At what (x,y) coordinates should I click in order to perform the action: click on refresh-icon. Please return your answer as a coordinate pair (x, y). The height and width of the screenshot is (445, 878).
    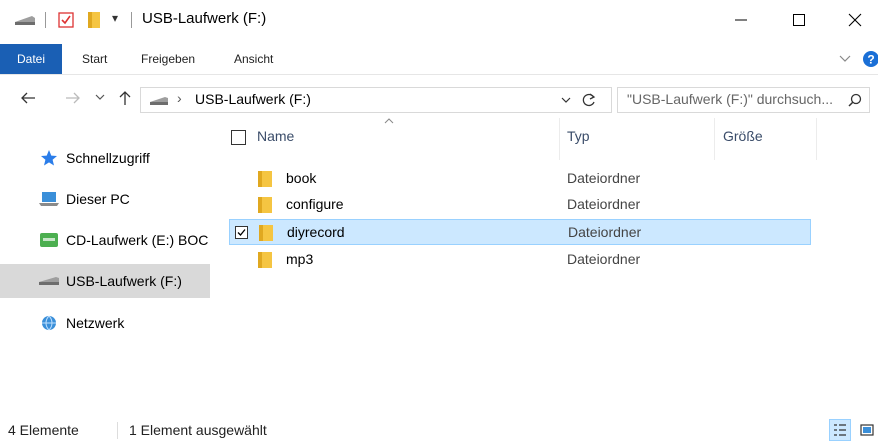
    Looking at the image, I should click on (589, 100).